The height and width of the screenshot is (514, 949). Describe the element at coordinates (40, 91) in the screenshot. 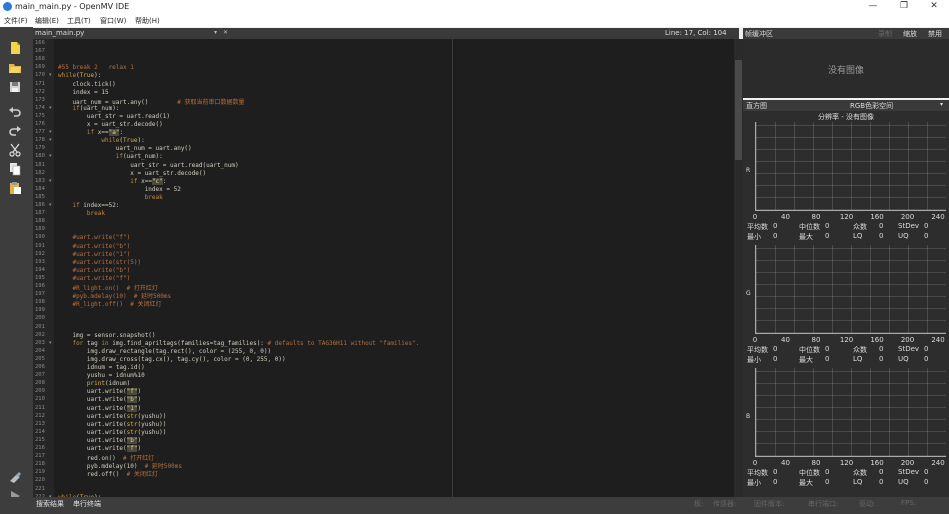

I see `line-number: 172` at that location.